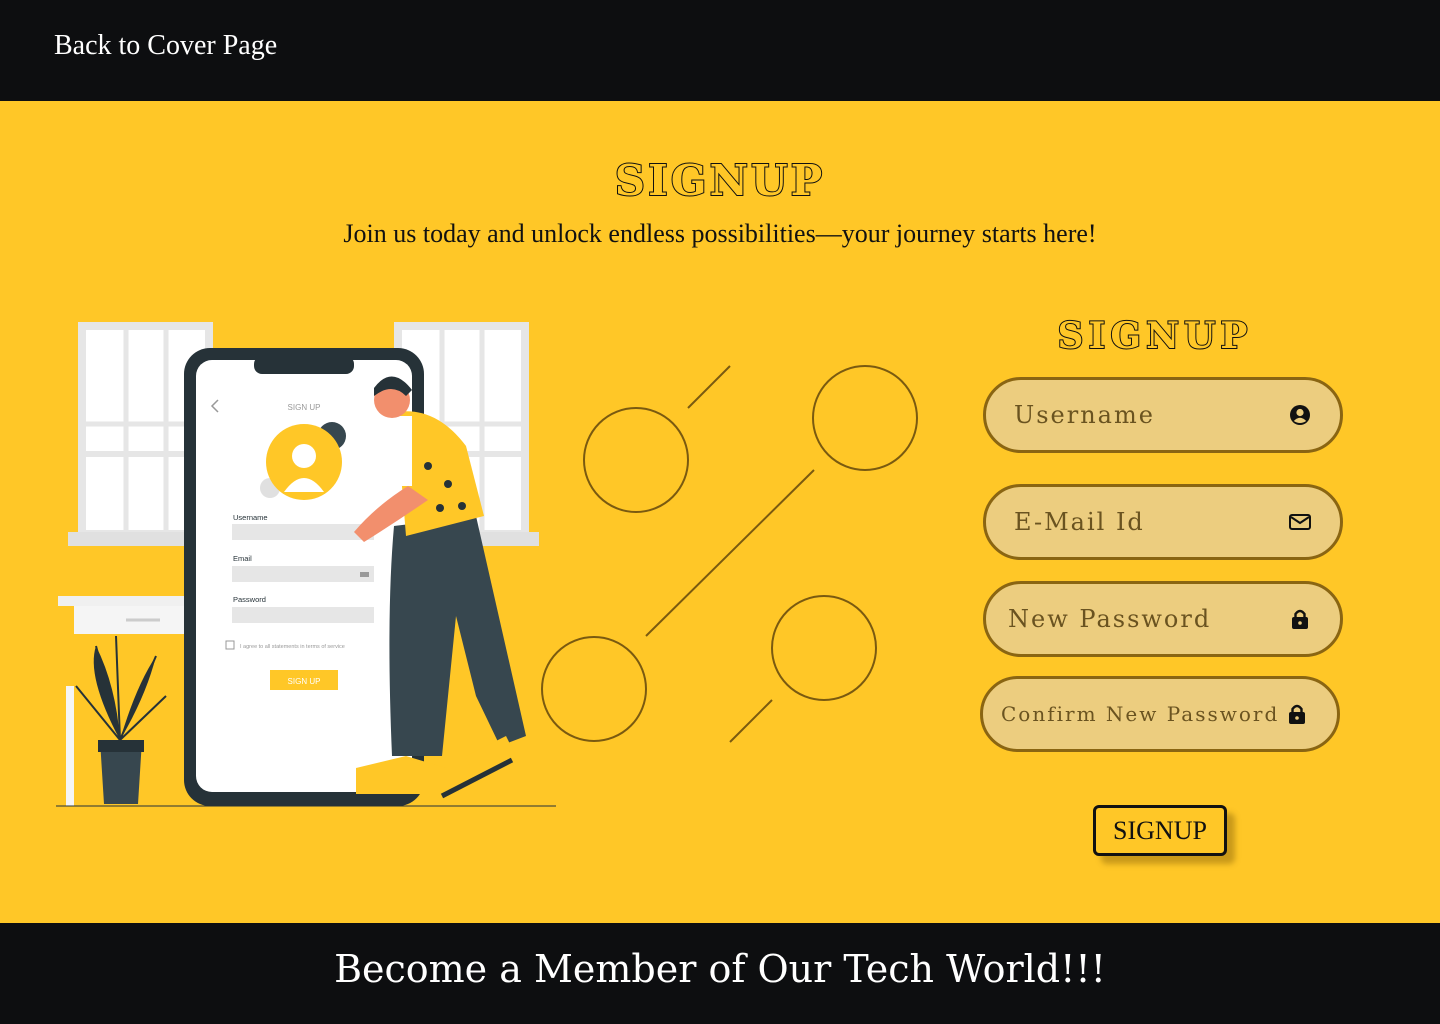 This screenshot has height=1024, width=1440. Describe the element at coordinates (128, 601) in the screenshot. I see `desk-top` at that location.